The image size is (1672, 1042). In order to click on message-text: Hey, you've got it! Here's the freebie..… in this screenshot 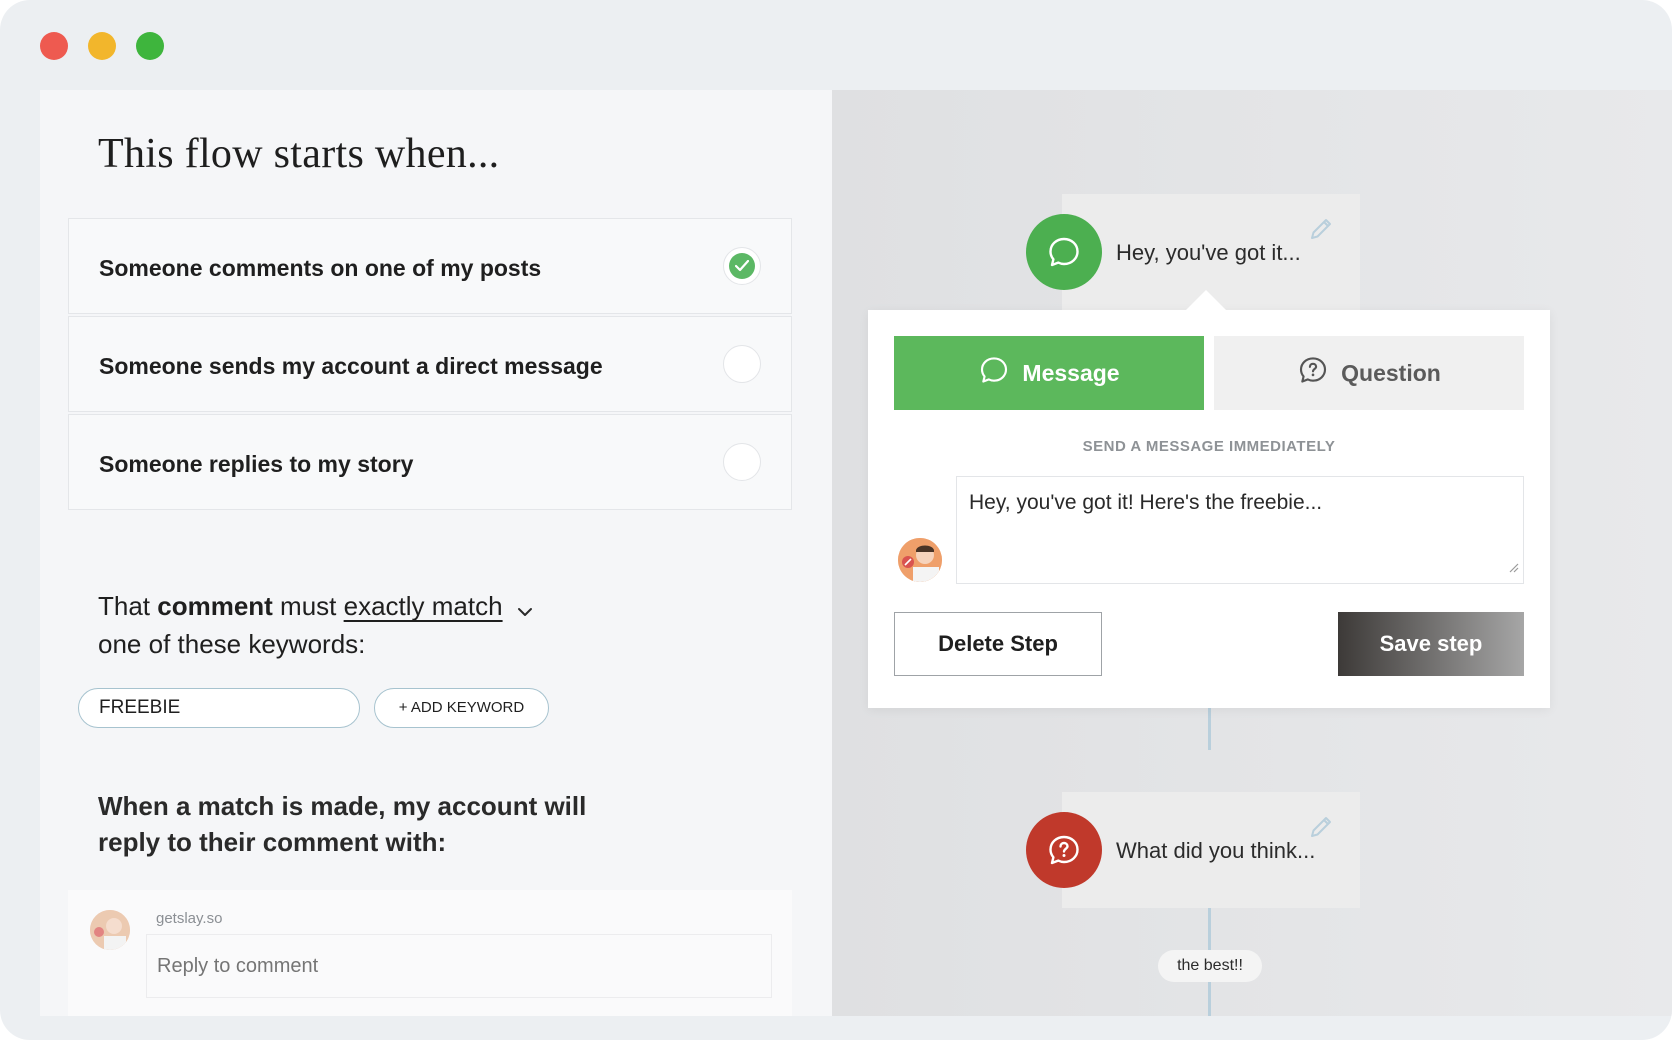, I will do `click(1146, 502)`.